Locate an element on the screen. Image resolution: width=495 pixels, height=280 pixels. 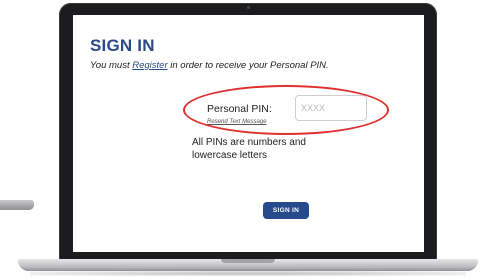
page-title: SIGN IN is located at coordinates (122, 45).